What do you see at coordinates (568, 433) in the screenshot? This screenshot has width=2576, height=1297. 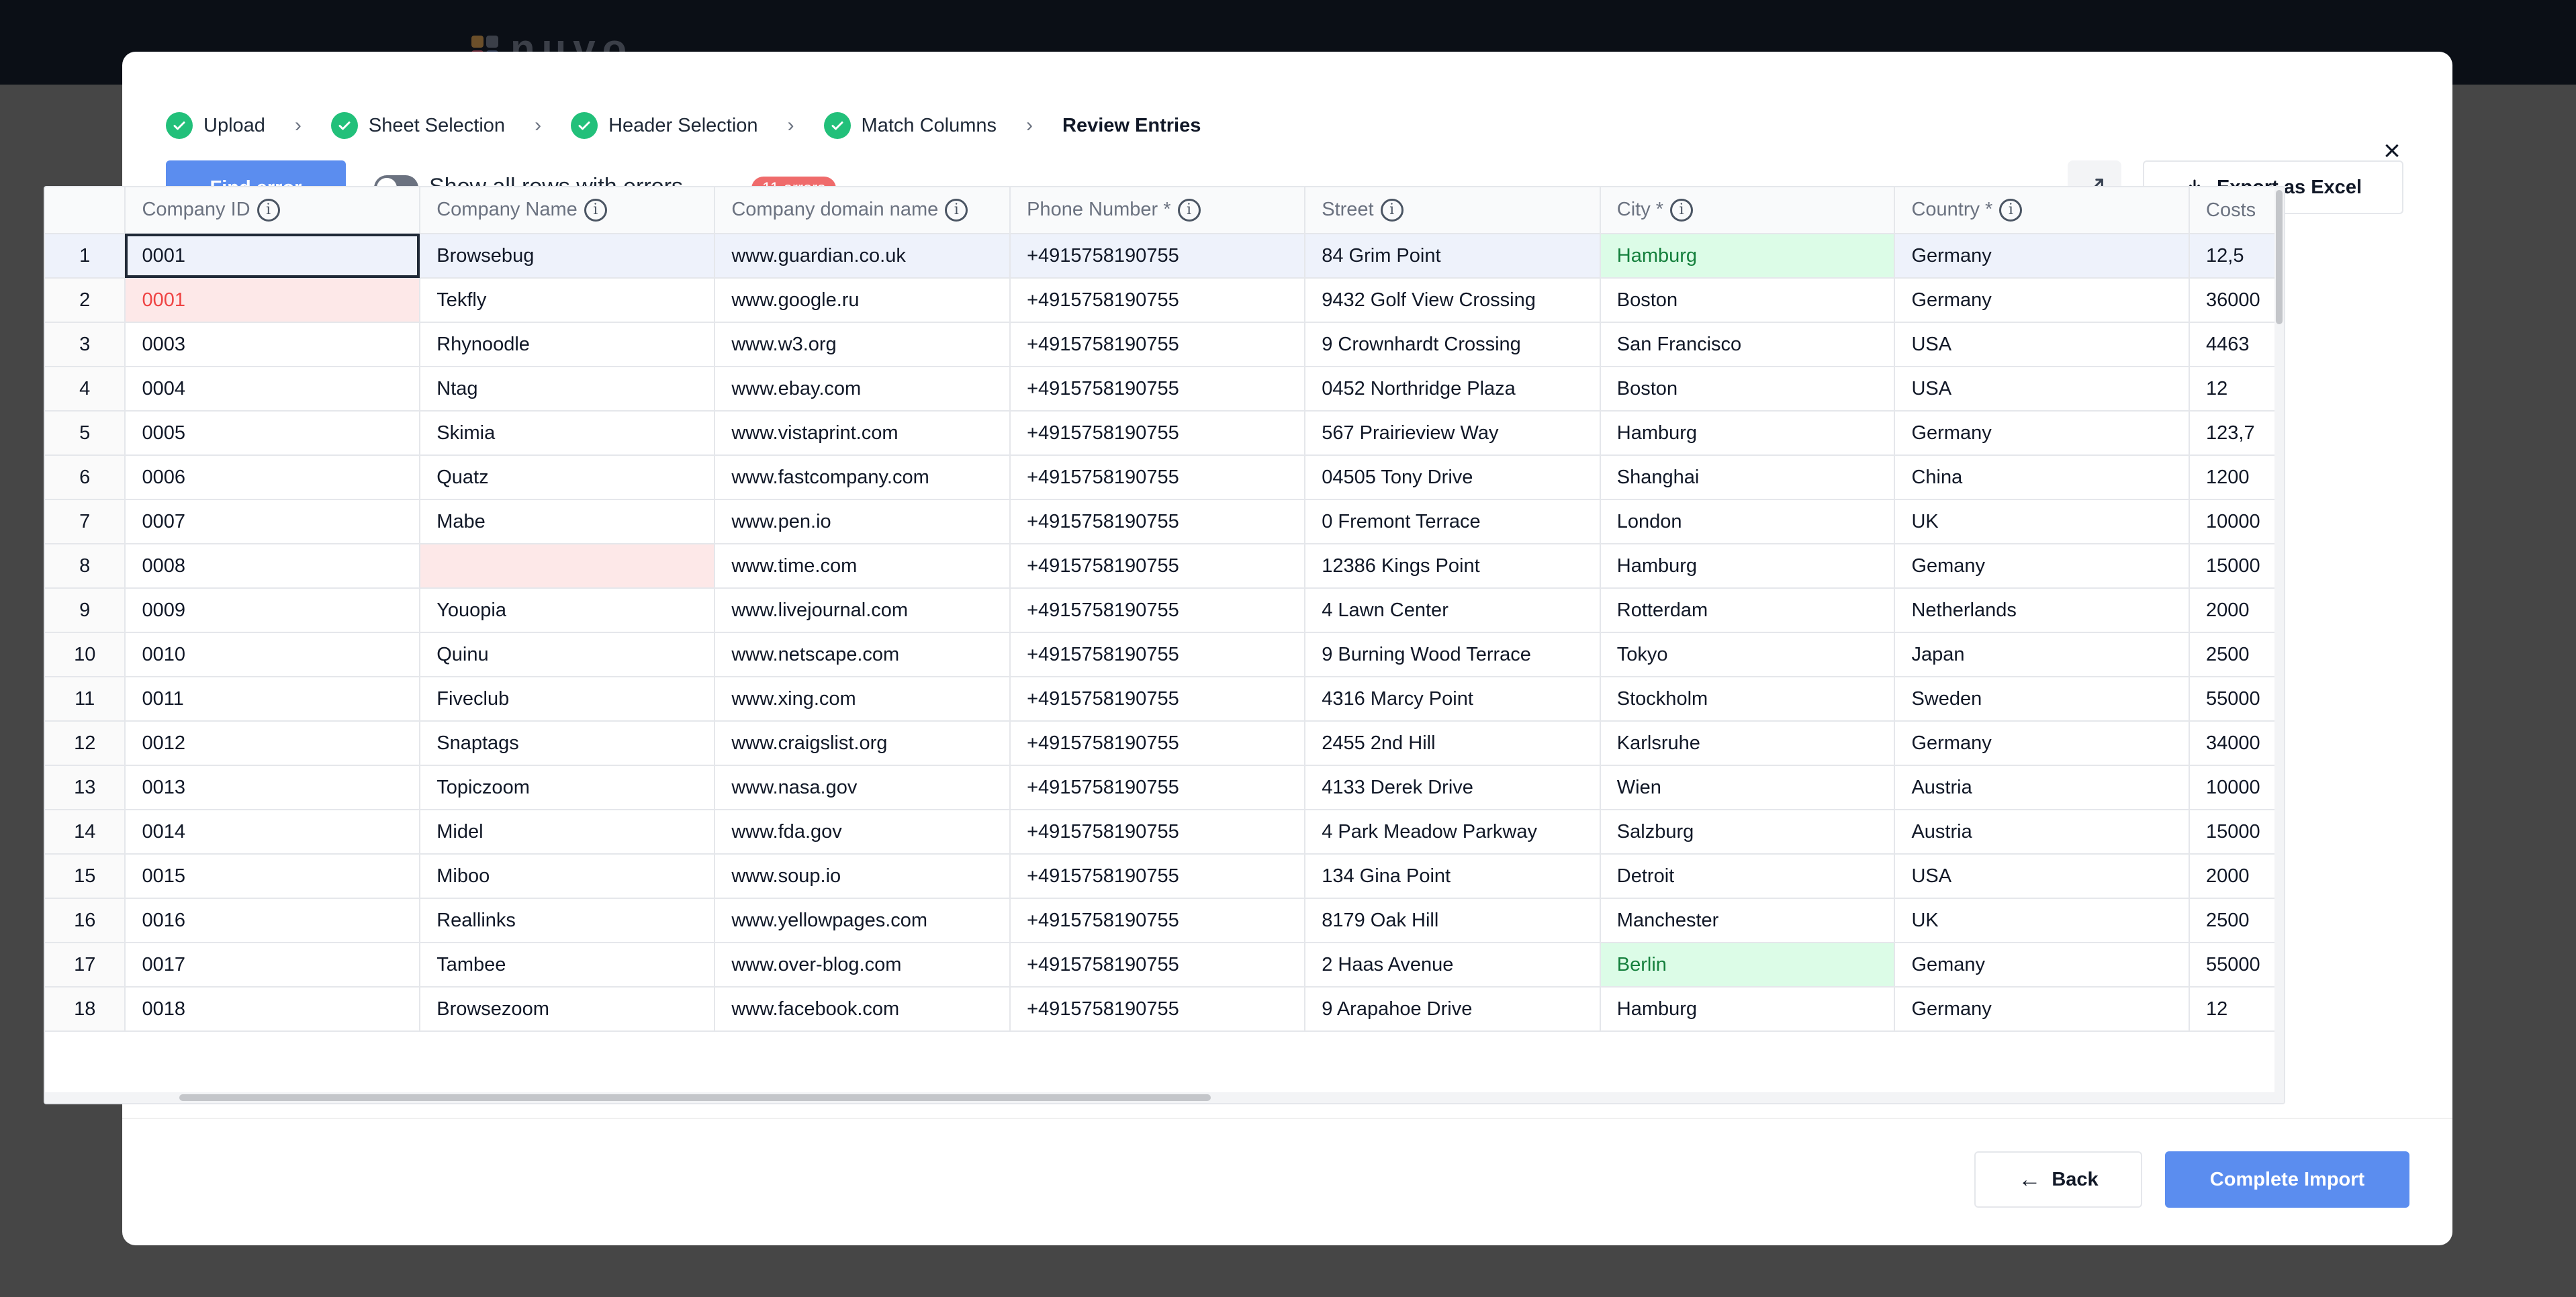 I see `table-cell: Skimia` at bounding box center [568, 433].